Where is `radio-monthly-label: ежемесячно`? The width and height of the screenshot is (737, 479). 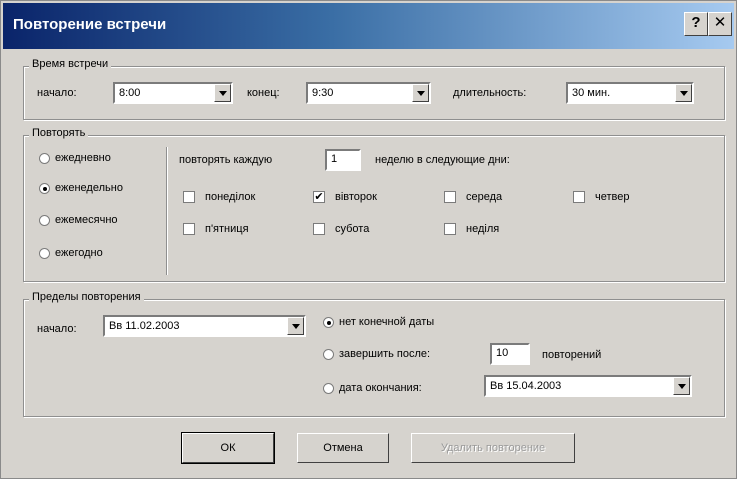 radio-monthly-label: ежемесячно is located at coordinates (86, 220).